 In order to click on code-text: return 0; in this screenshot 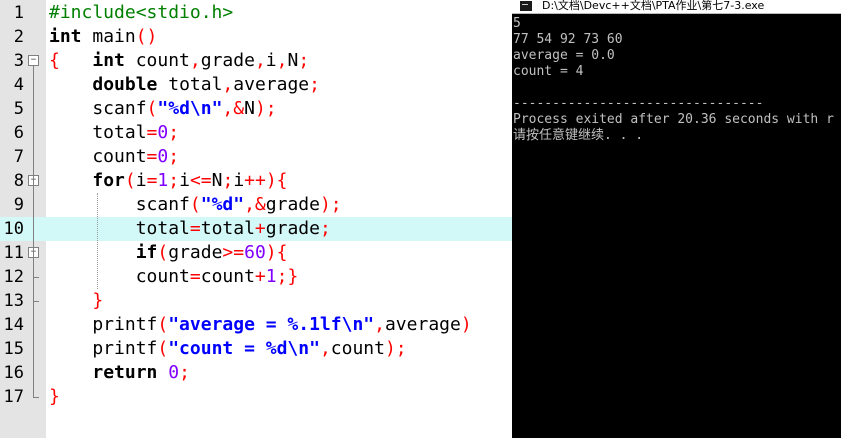, I will do `click(119, 373)`.